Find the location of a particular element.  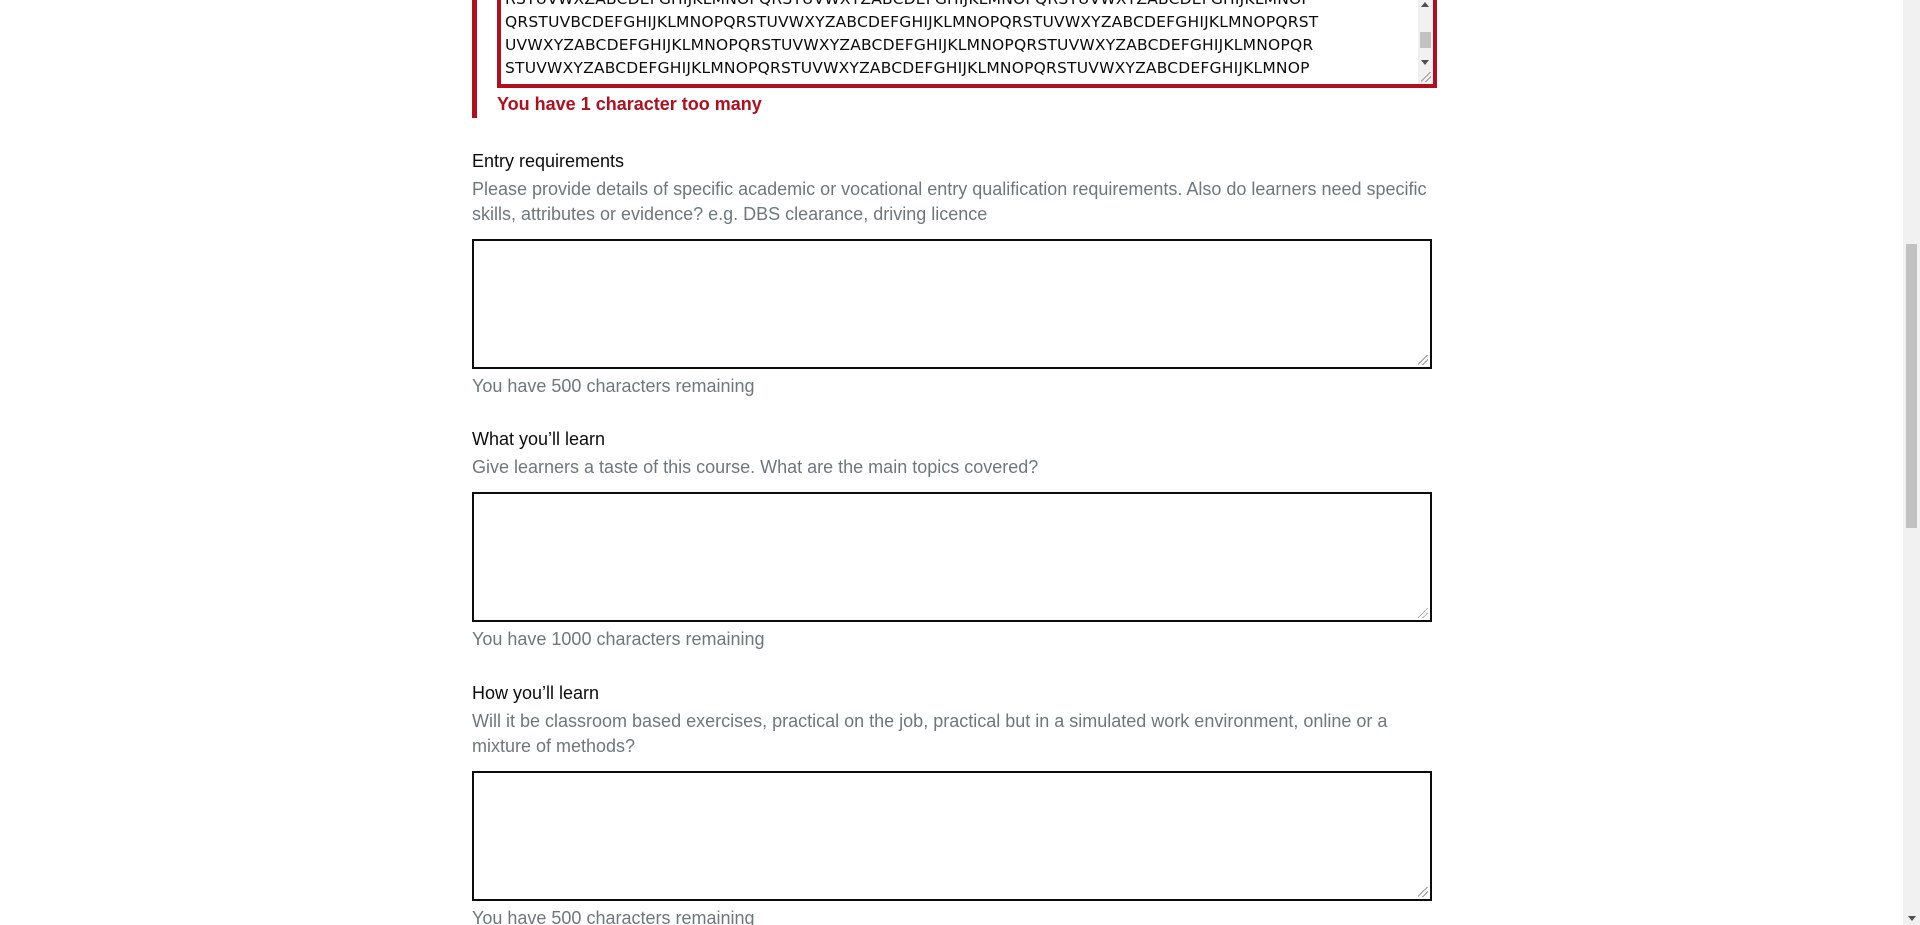

scroll-up-arrow-icon is located at coordinates (1425, 4).